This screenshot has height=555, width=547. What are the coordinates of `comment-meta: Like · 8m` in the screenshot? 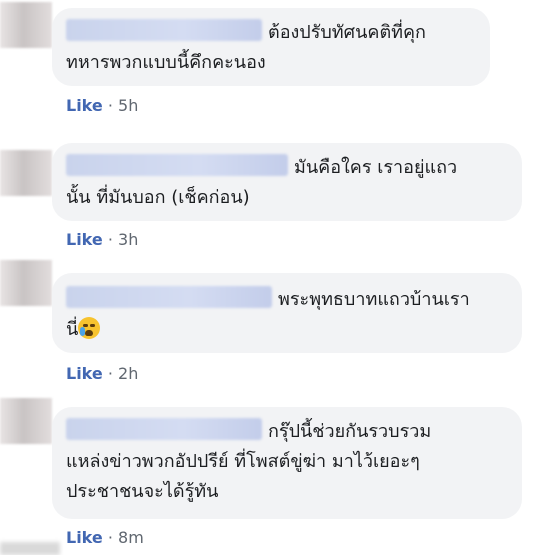 It's located at (105, 537).